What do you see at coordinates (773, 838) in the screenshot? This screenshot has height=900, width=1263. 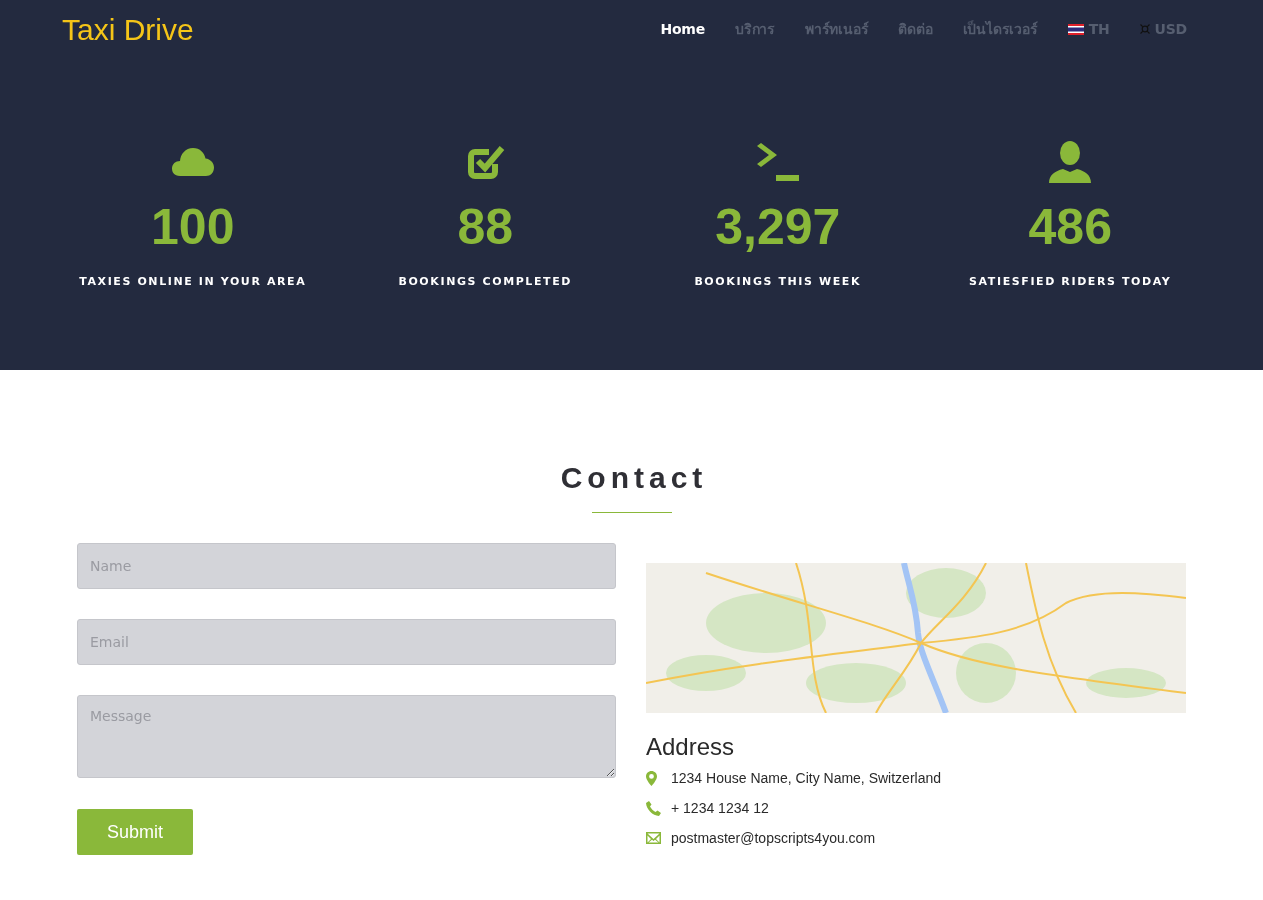 I see `address-line: postmaster@topscripts4you.com` at bounding box center [773, 838].